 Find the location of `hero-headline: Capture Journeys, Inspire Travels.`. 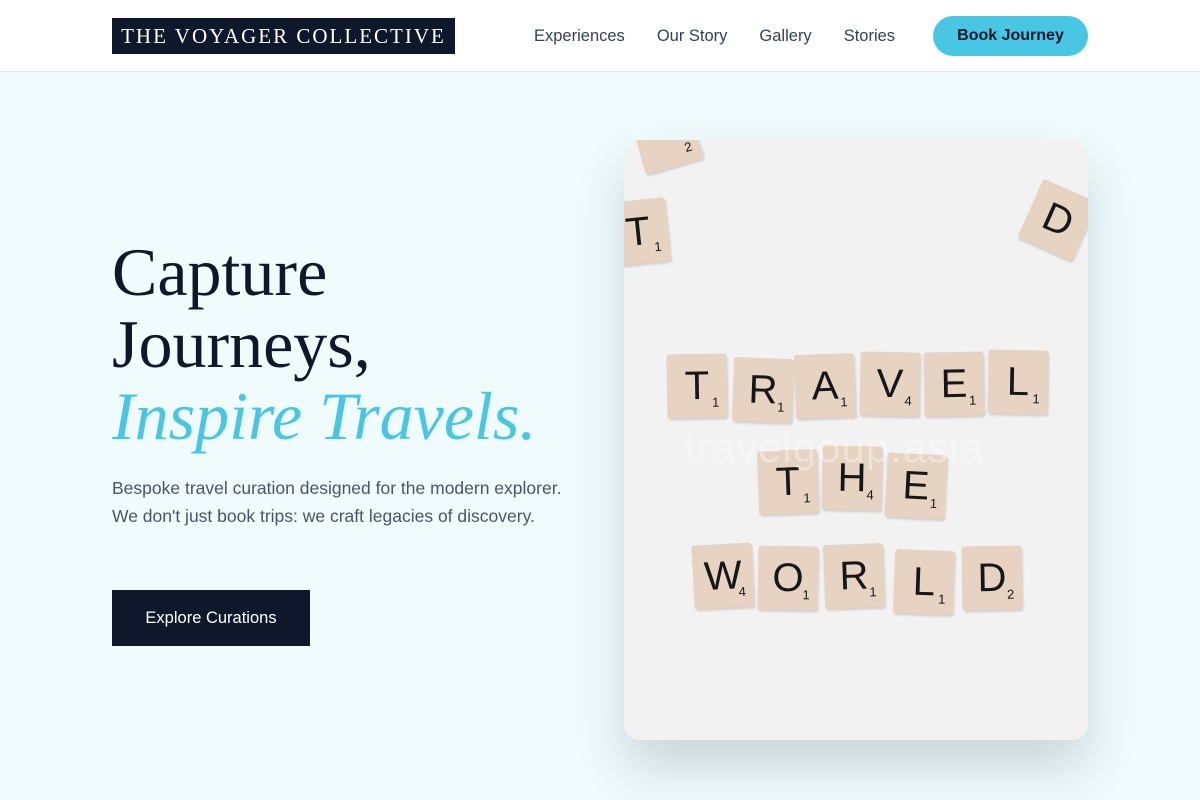

hero-headline: Capture Journeys, Inspire Travels. is located at coordinates (324, 344).